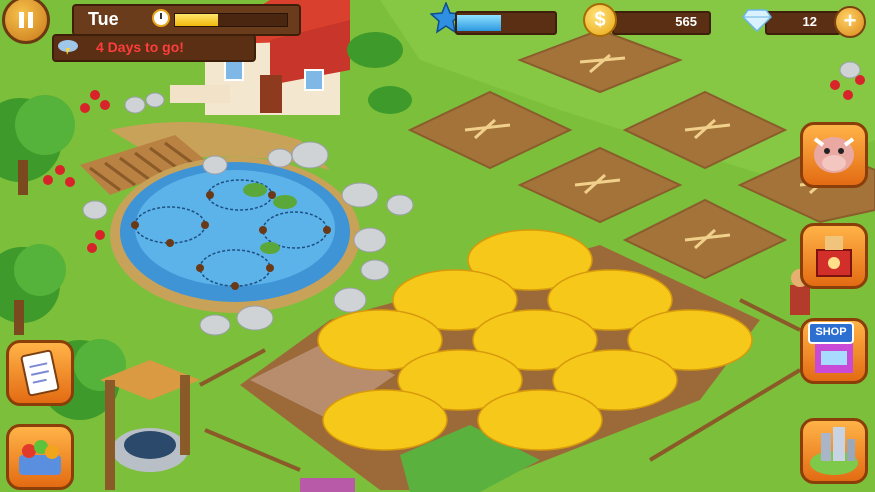 This screenshot has height=492, width=875. What do you see at coordinates (196, 20) in the screenshot?
I see `day-progress-fill` at bounding box center [196, 20].